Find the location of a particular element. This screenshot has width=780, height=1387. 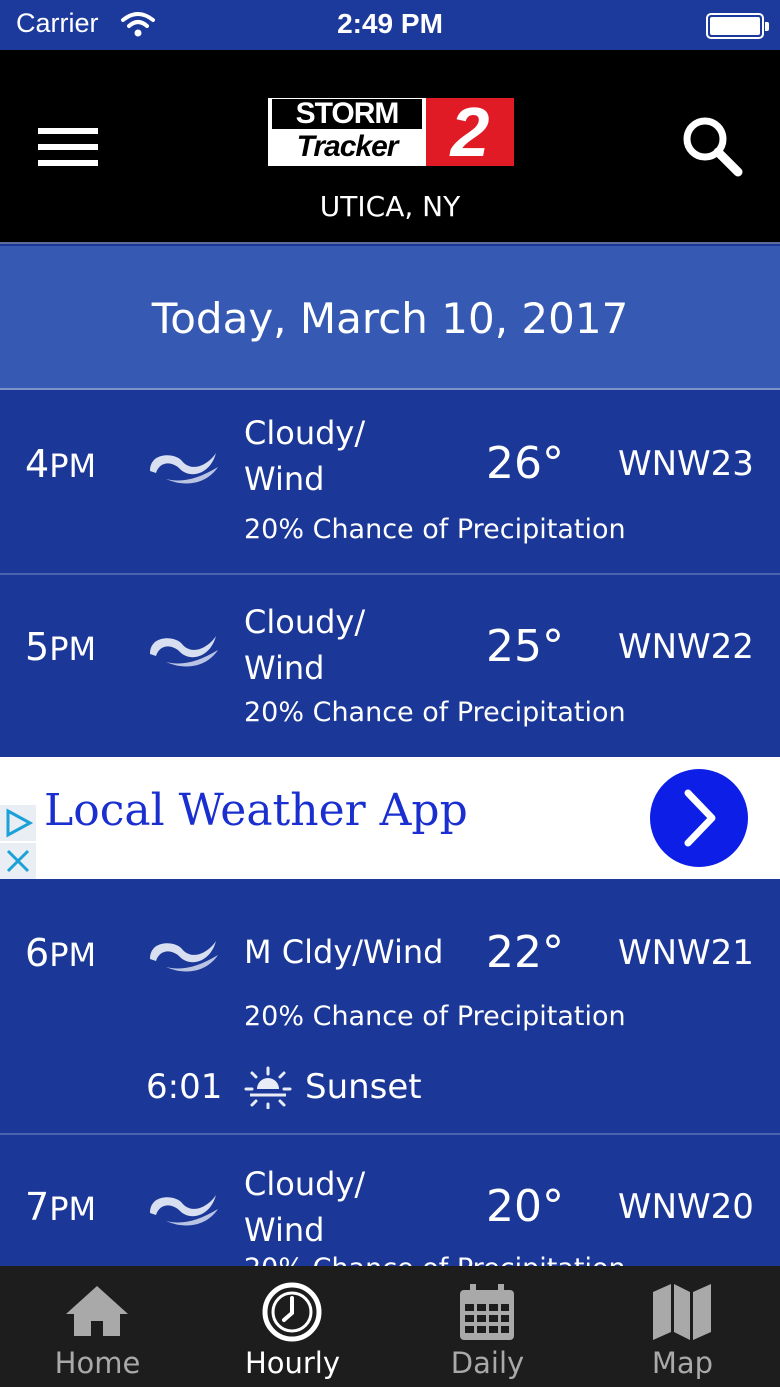

date-banner: Today, March 10, 2017 is located at coordinates (390, 318).